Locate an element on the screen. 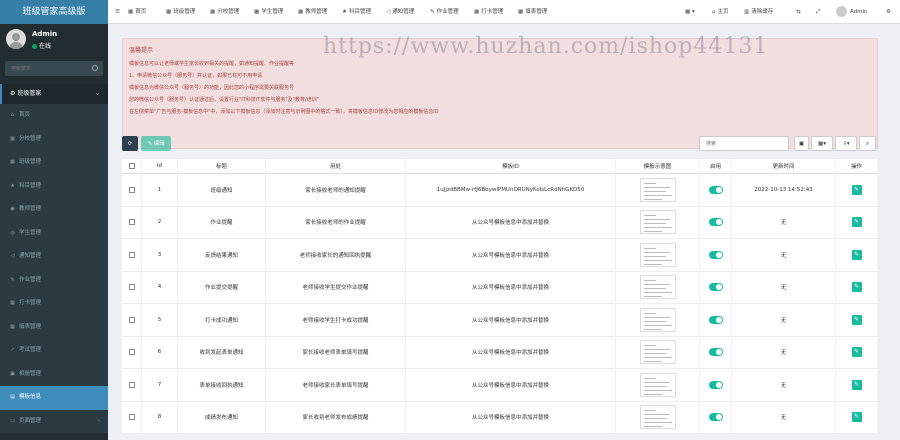 This screenshot has width=900, height=440. column-header: Id is located at coordinates (160, 166).